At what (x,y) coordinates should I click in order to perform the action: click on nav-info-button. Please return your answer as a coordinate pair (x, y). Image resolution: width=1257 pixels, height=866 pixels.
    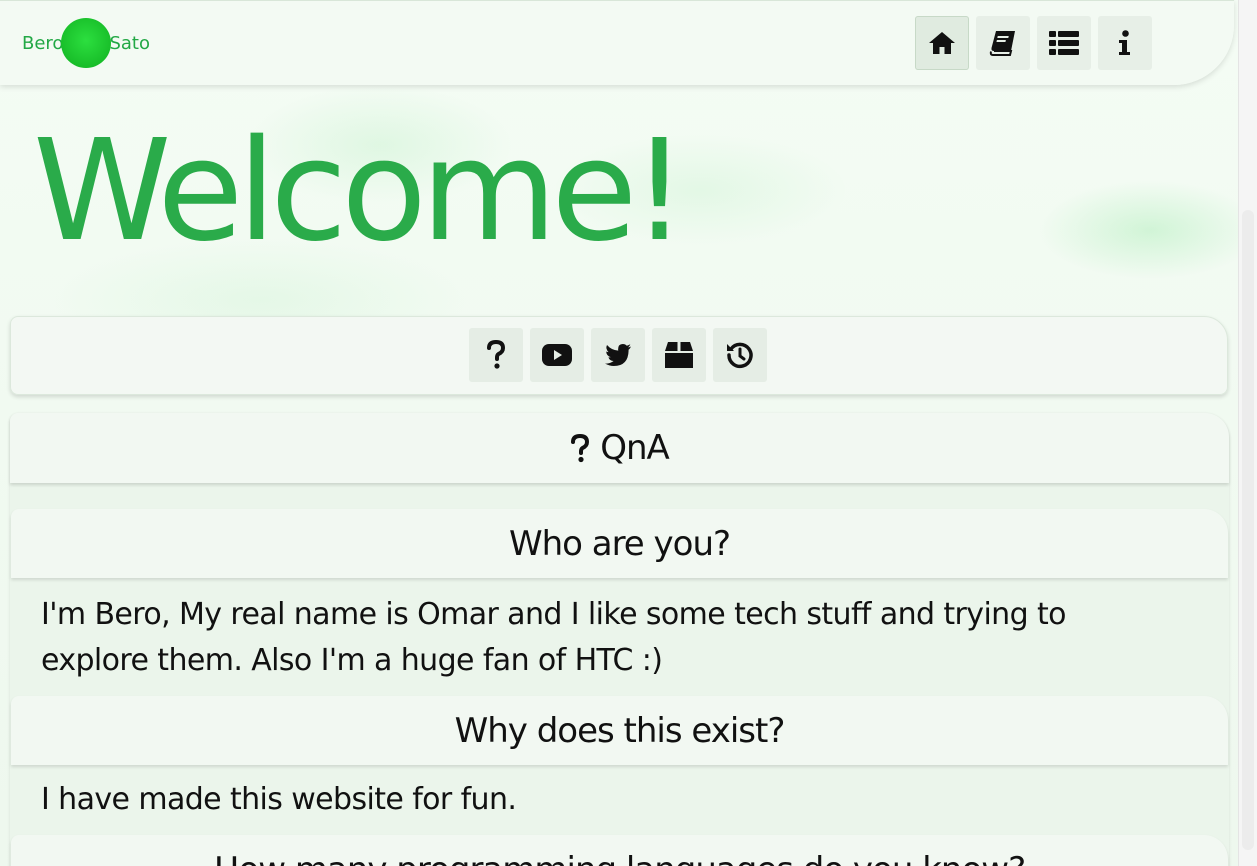
    Looking at the image, I should click on (1125, 43).